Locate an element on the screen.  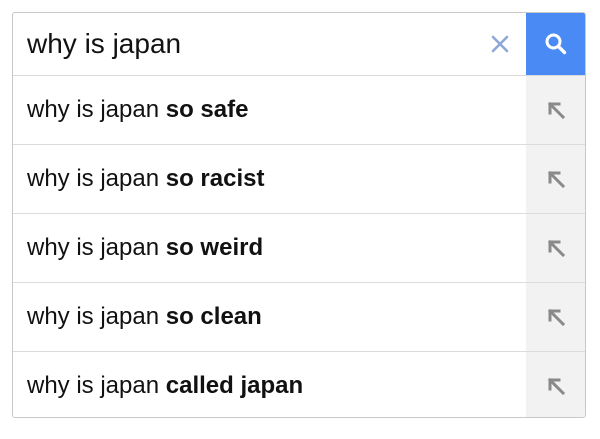
suggestion-item: why is japan so racist is located at coordinates (299, 179).